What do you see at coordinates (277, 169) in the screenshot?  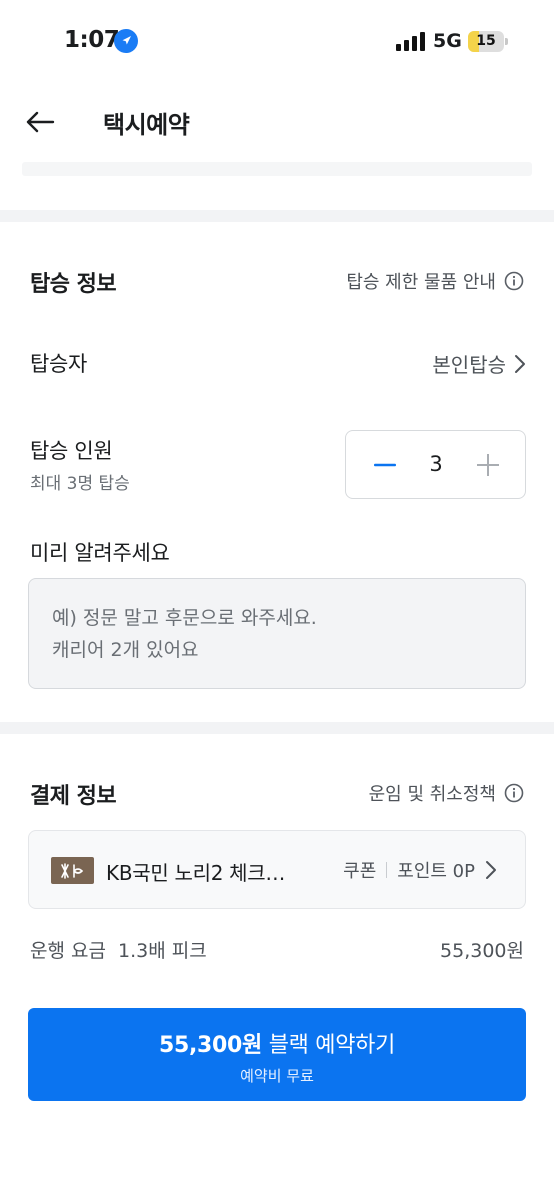 I see `header-divider` at bounding box center [277, 169].